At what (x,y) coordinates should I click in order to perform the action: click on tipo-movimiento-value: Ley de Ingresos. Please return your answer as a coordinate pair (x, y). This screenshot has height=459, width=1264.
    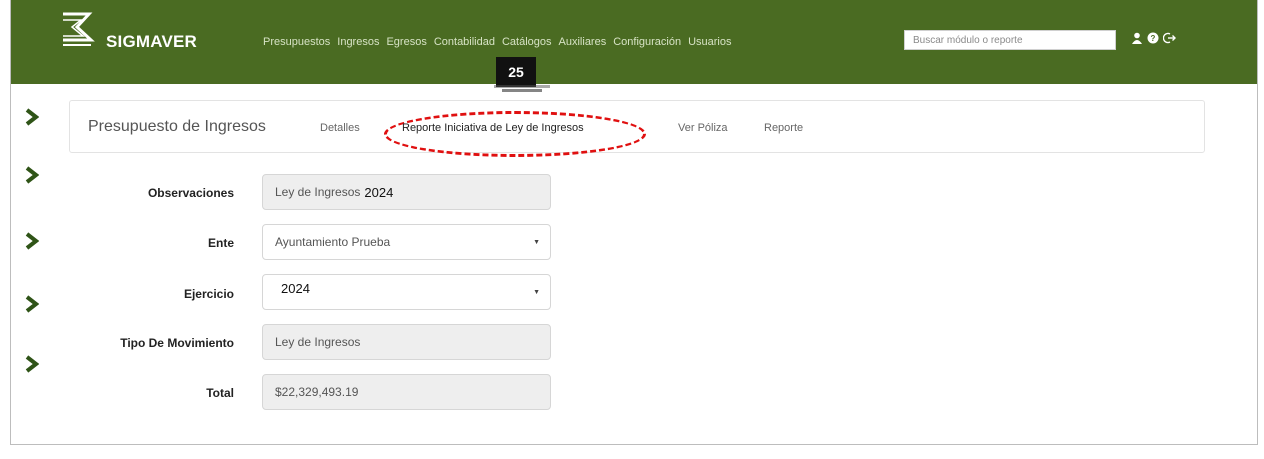
    Looking at the image, I should click on (318, 342).